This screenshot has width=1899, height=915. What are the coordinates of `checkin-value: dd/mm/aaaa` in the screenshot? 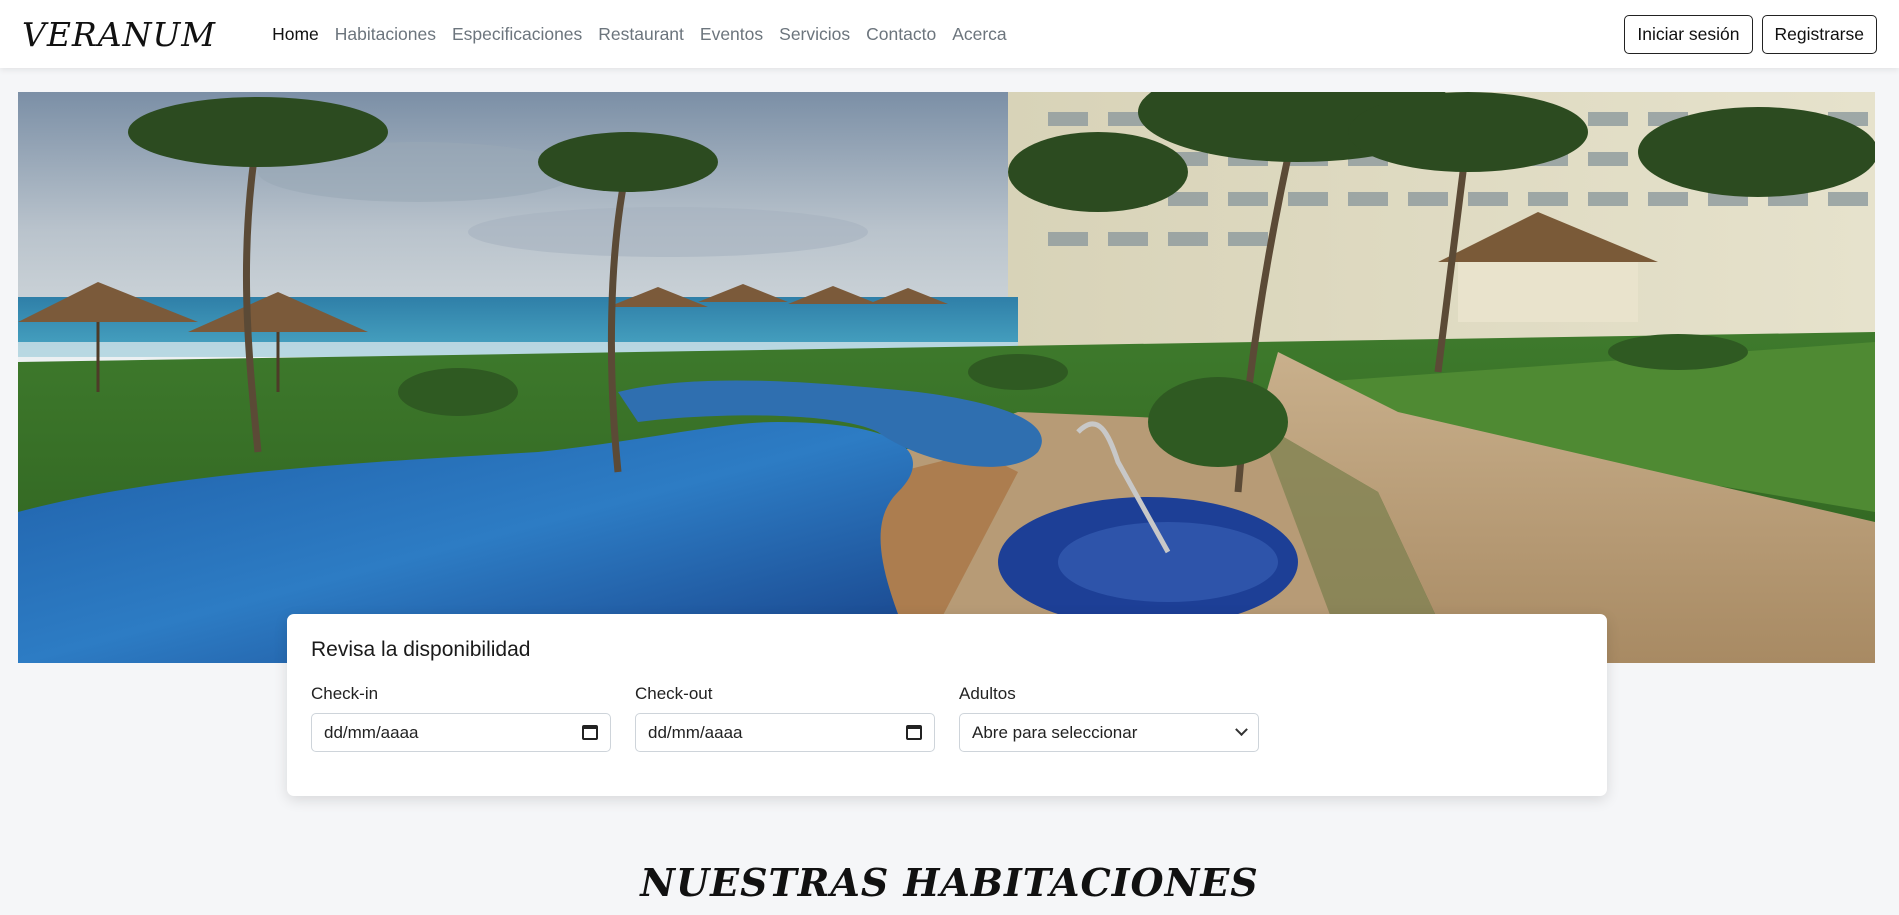 It's located at (371, 732).